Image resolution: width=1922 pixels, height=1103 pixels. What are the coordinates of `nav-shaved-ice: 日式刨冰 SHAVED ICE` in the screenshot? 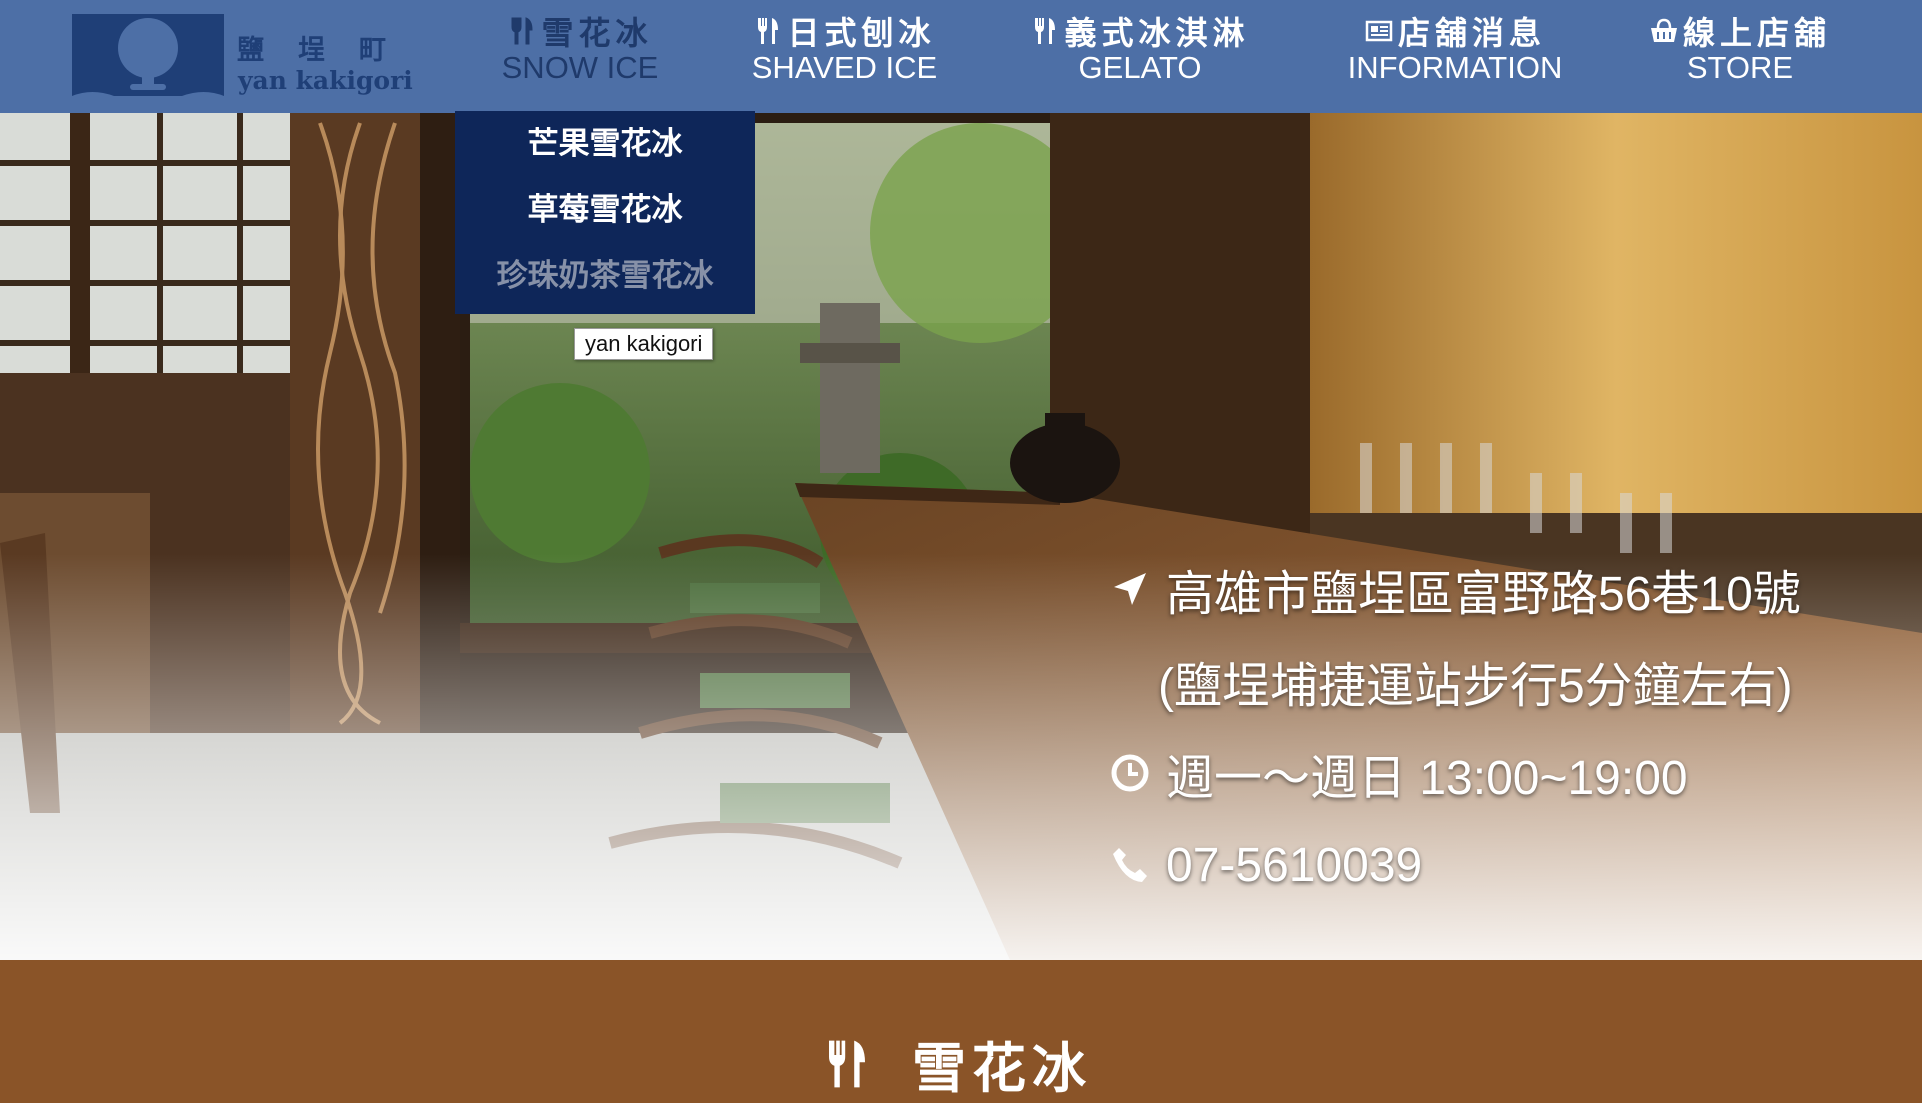 It's located at (844, 48).